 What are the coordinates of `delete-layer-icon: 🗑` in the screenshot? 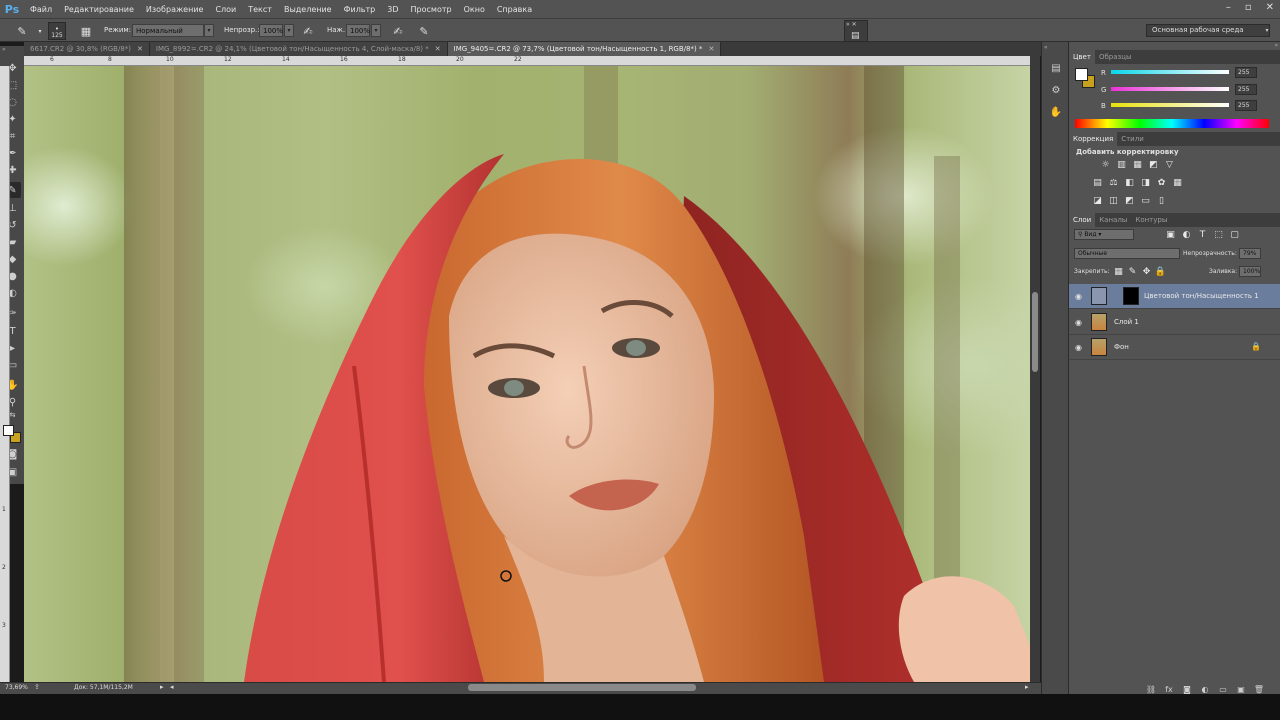 It's located at (1259, 689).